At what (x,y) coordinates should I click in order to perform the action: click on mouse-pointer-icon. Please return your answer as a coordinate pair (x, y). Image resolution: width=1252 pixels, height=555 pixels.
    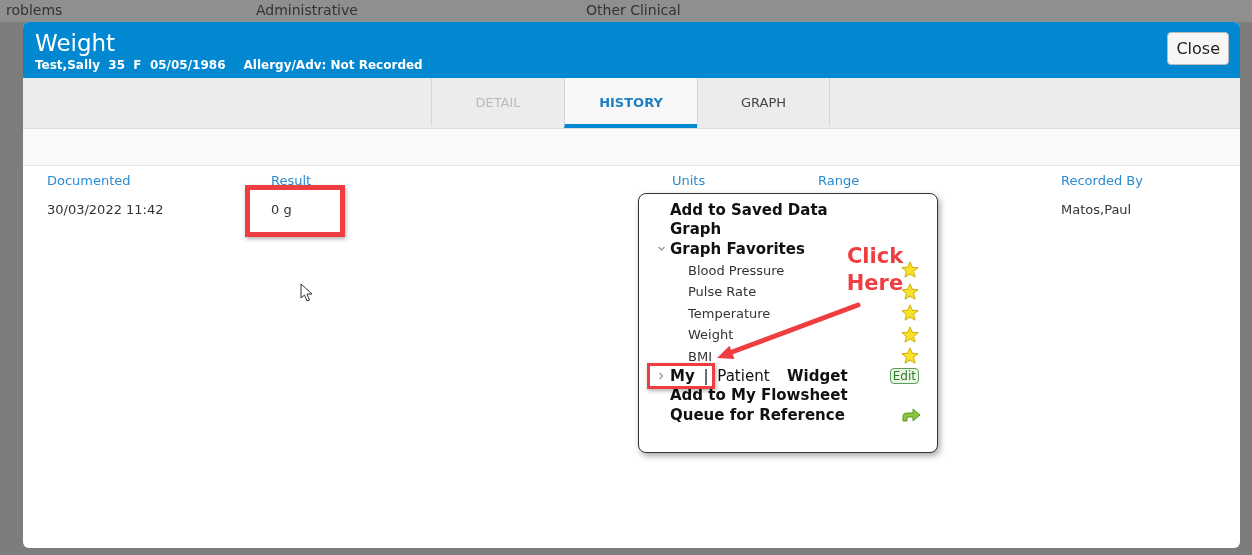
    Looking at the image, I should click on (307, 293).